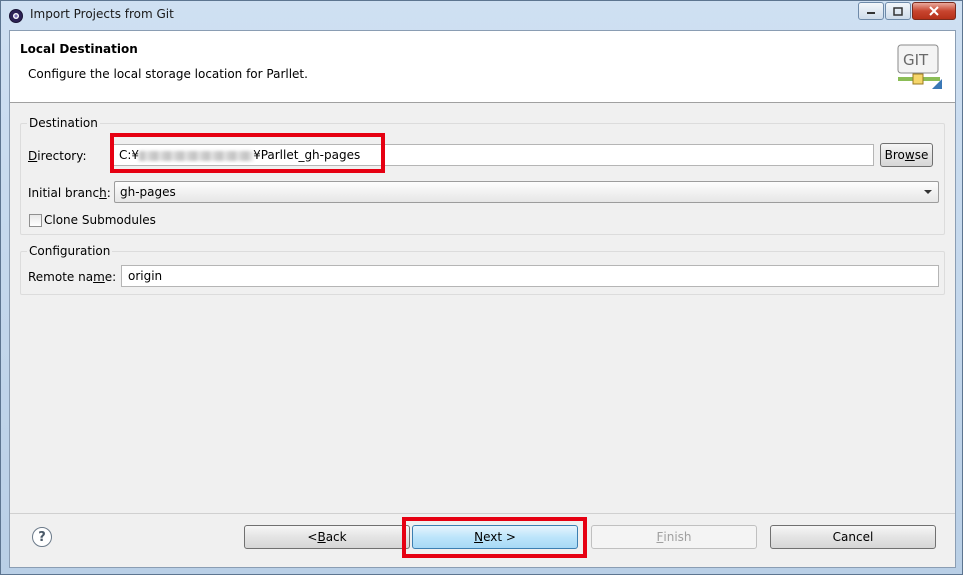 This screenshot has height=575, width=963. I want to click on initial-branch-value: gh-pages, so click(148, 192).